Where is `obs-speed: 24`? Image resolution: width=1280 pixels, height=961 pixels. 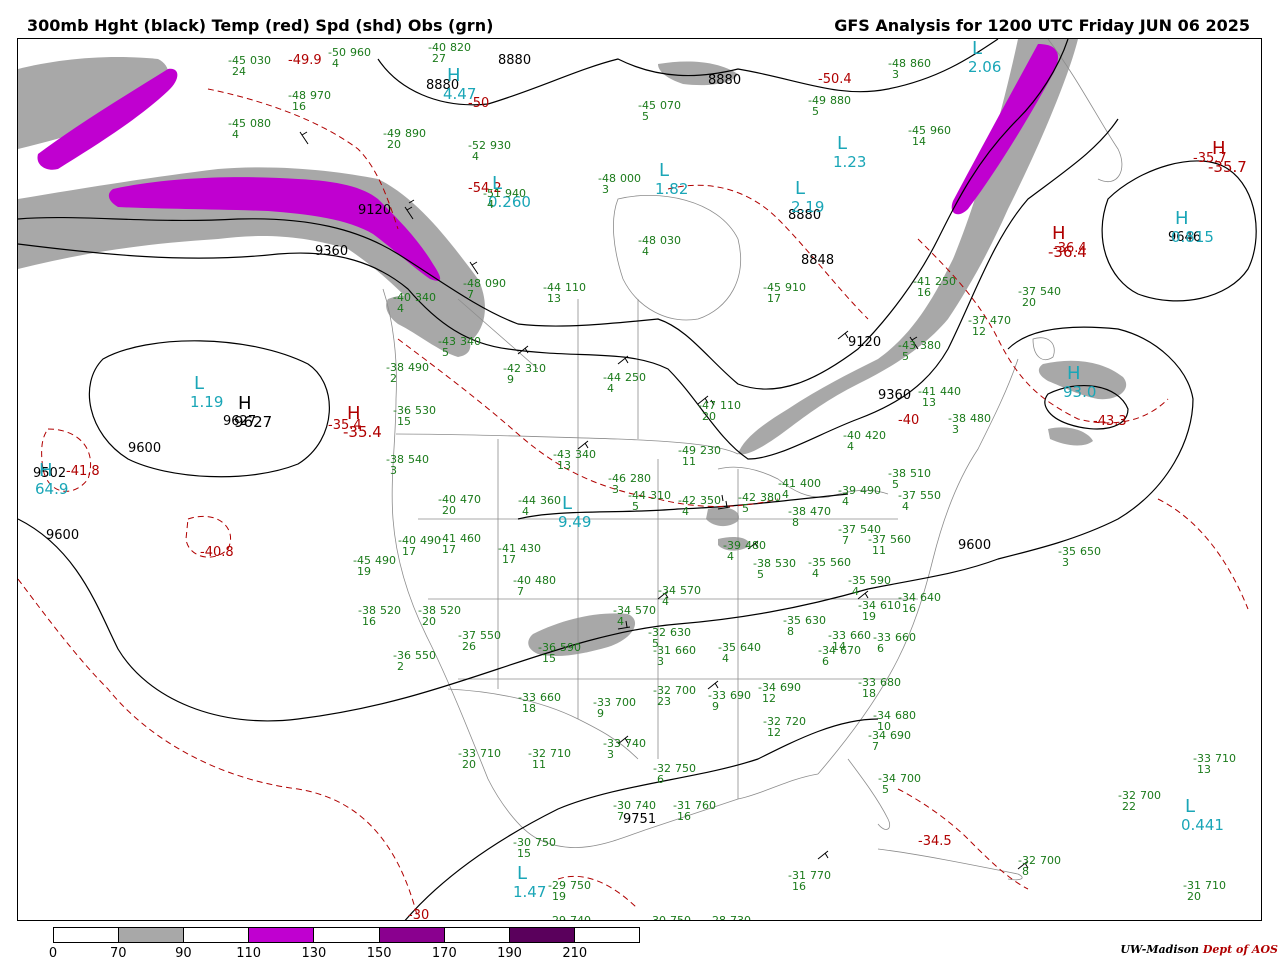 obs-speed: 24 is located at coordinates (239, 71).